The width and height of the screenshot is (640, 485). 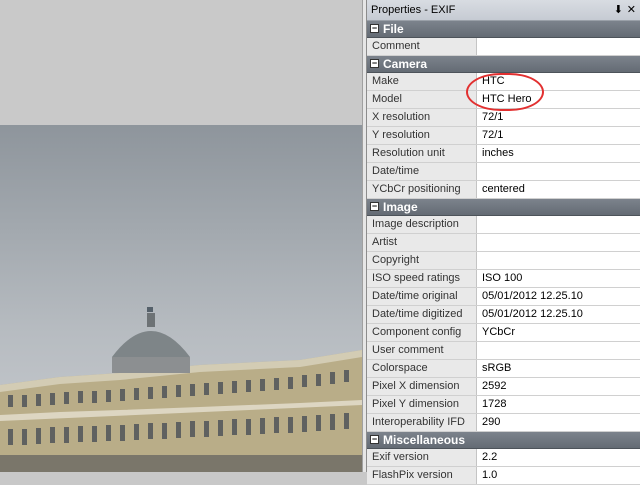 I want to click on property-name: Image description, so click(x=422, y=224).